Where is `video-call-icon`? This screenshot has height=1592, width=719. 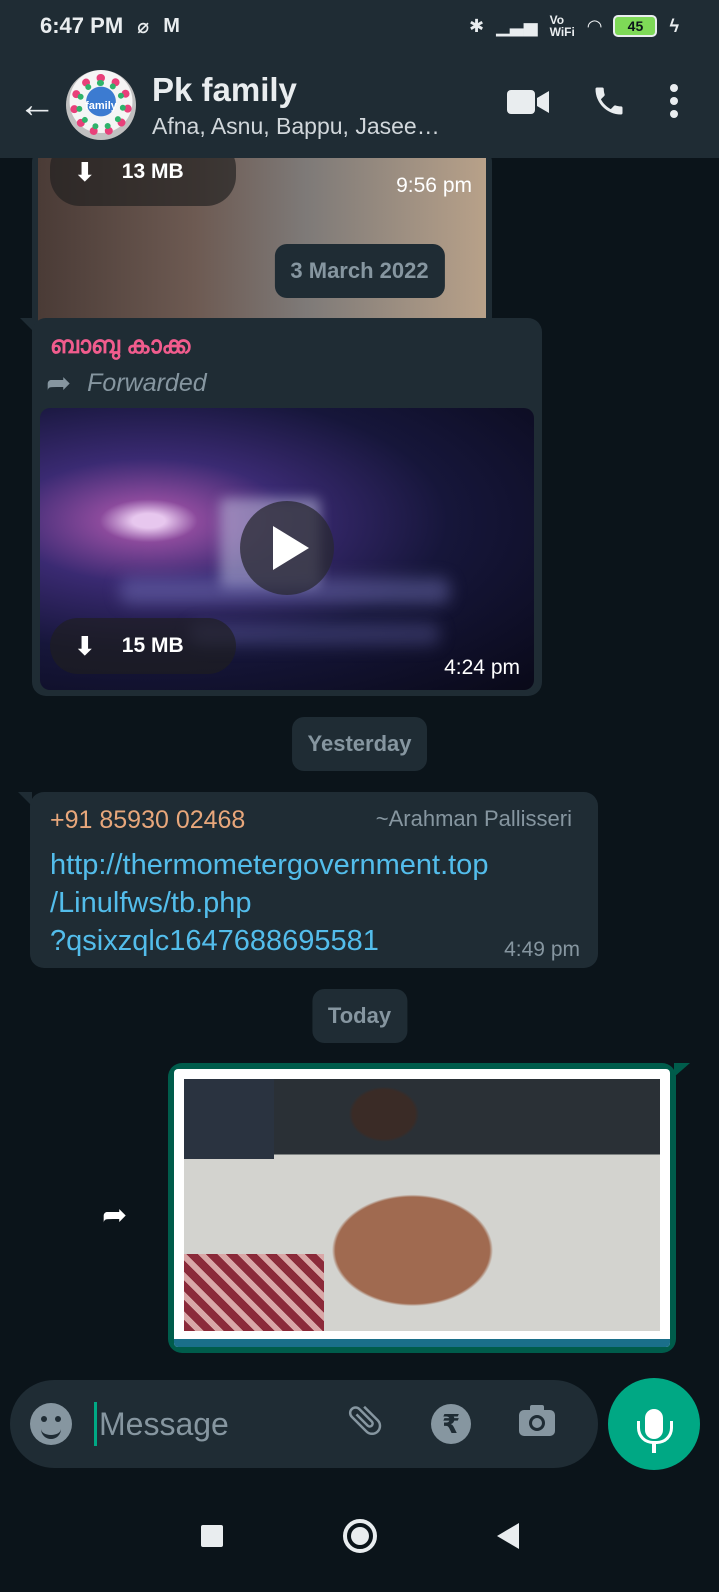 video-call-icon is located at coordinates (528, 105).